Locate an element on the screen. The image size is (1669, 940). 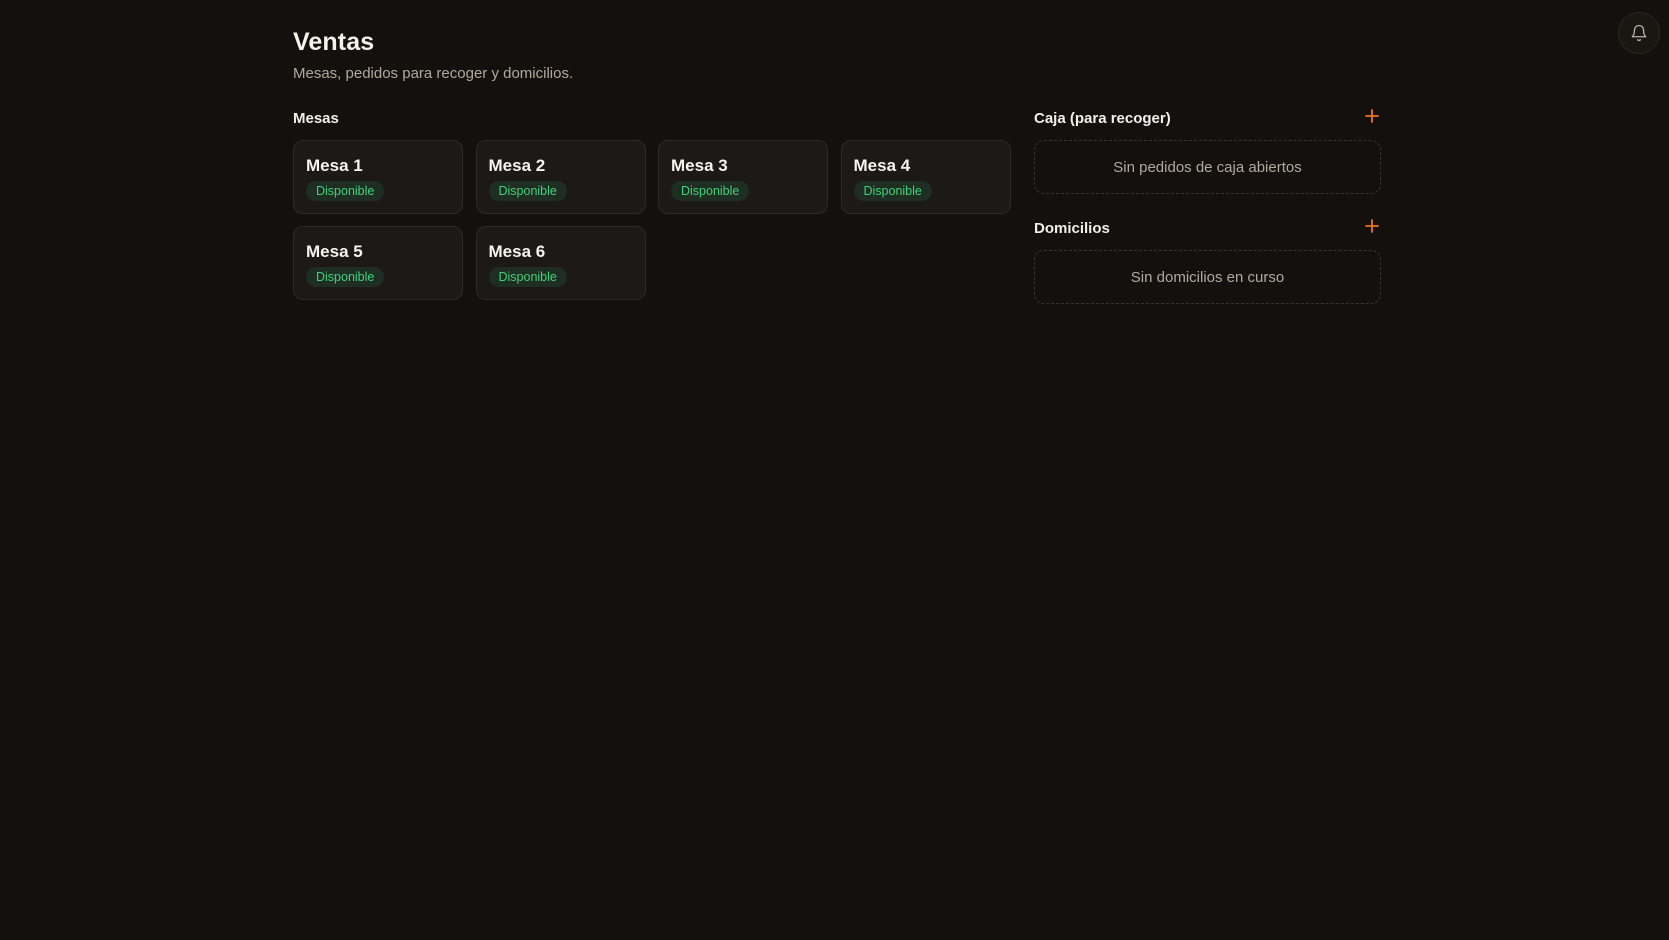
mesa-card-3: Mesa 3 Disponible is located at coordinates (743, 177).